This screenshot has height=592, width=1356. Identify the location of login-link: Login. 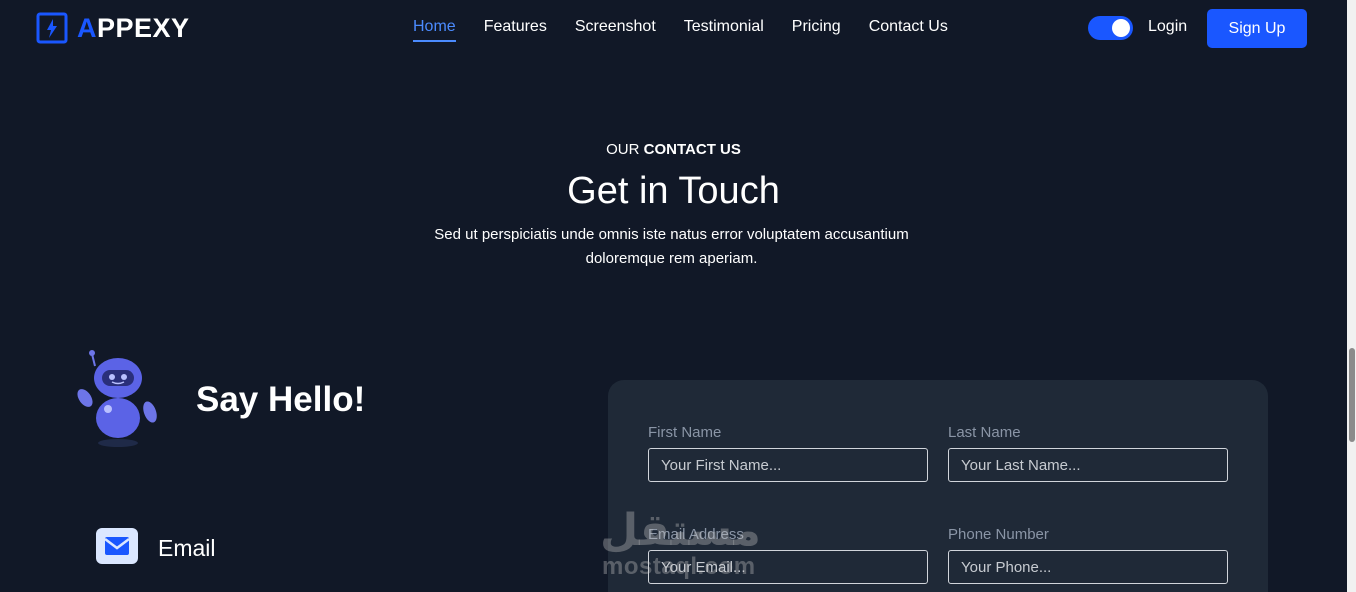
(1167, 27).